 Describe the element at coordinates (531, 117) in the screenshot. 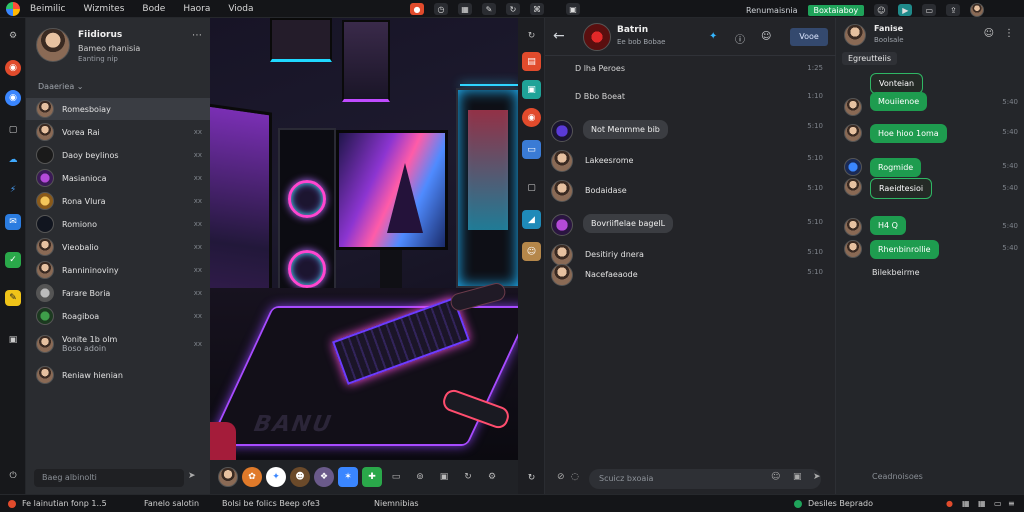

I see `flame-icon: ◉` at that location.